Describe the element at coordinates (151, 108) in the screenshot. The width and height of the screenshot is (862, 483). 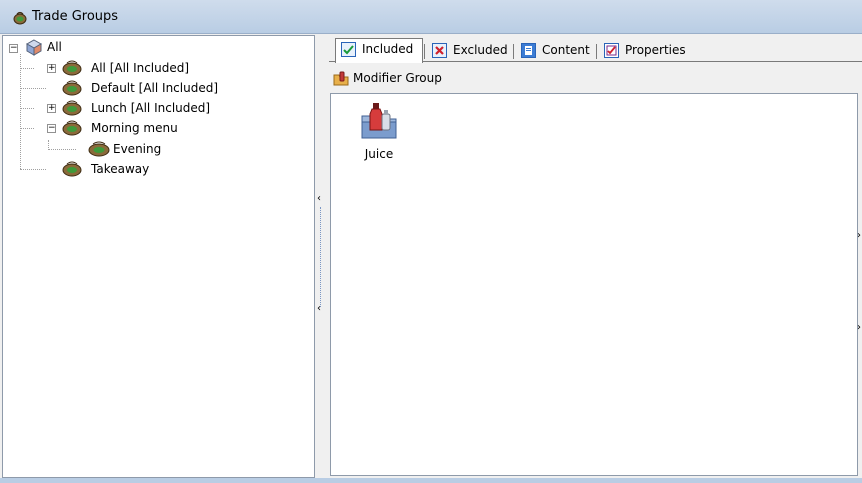
I see `tree-node-label: Lunch [All Included]` at that location.